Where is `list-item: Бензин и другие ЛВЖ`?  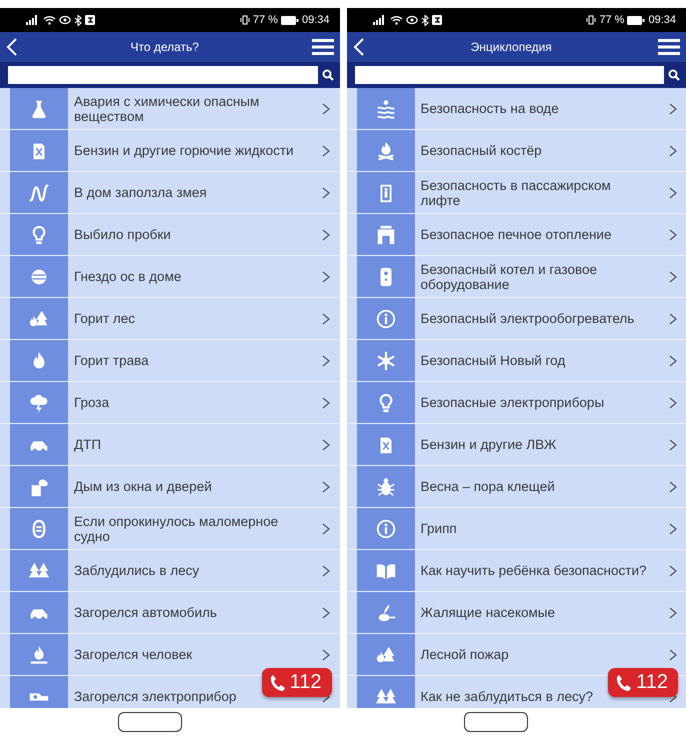 list-item: Бензин и другие ЛВЖ is located at coordinates (516, 445).